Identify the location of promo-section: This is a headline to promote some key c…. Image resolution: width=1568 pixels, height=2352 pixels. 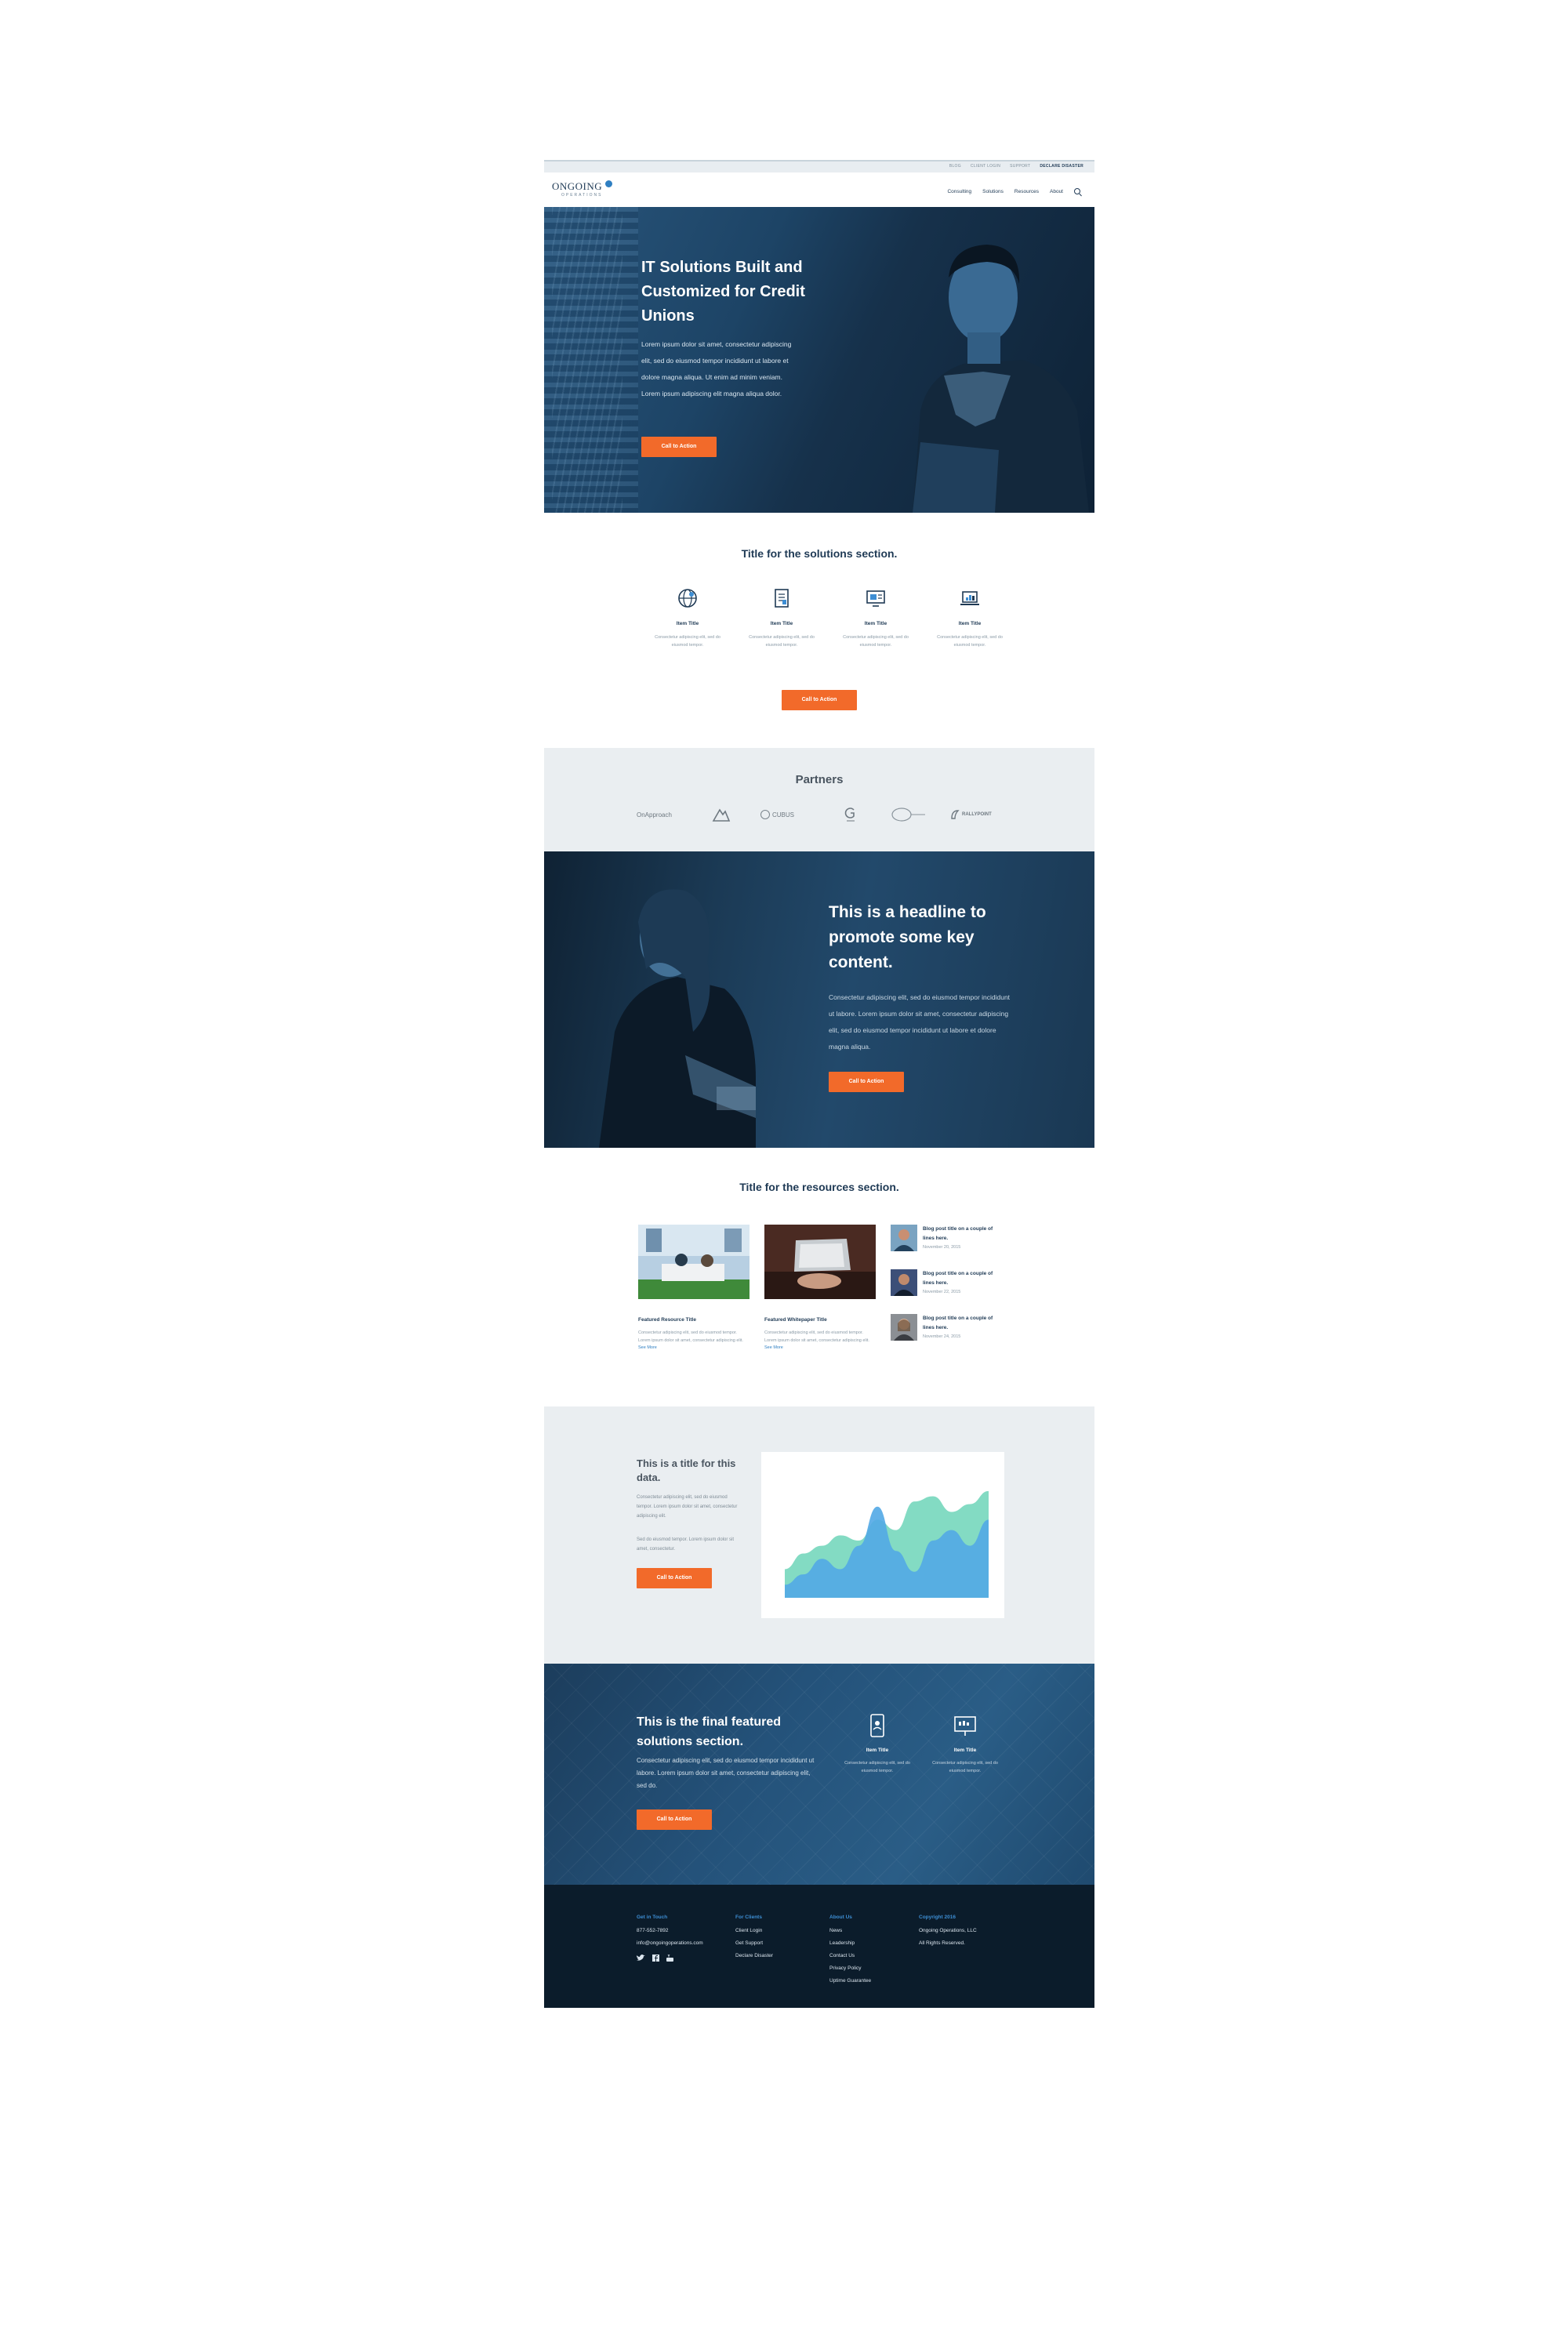
(819, 999).